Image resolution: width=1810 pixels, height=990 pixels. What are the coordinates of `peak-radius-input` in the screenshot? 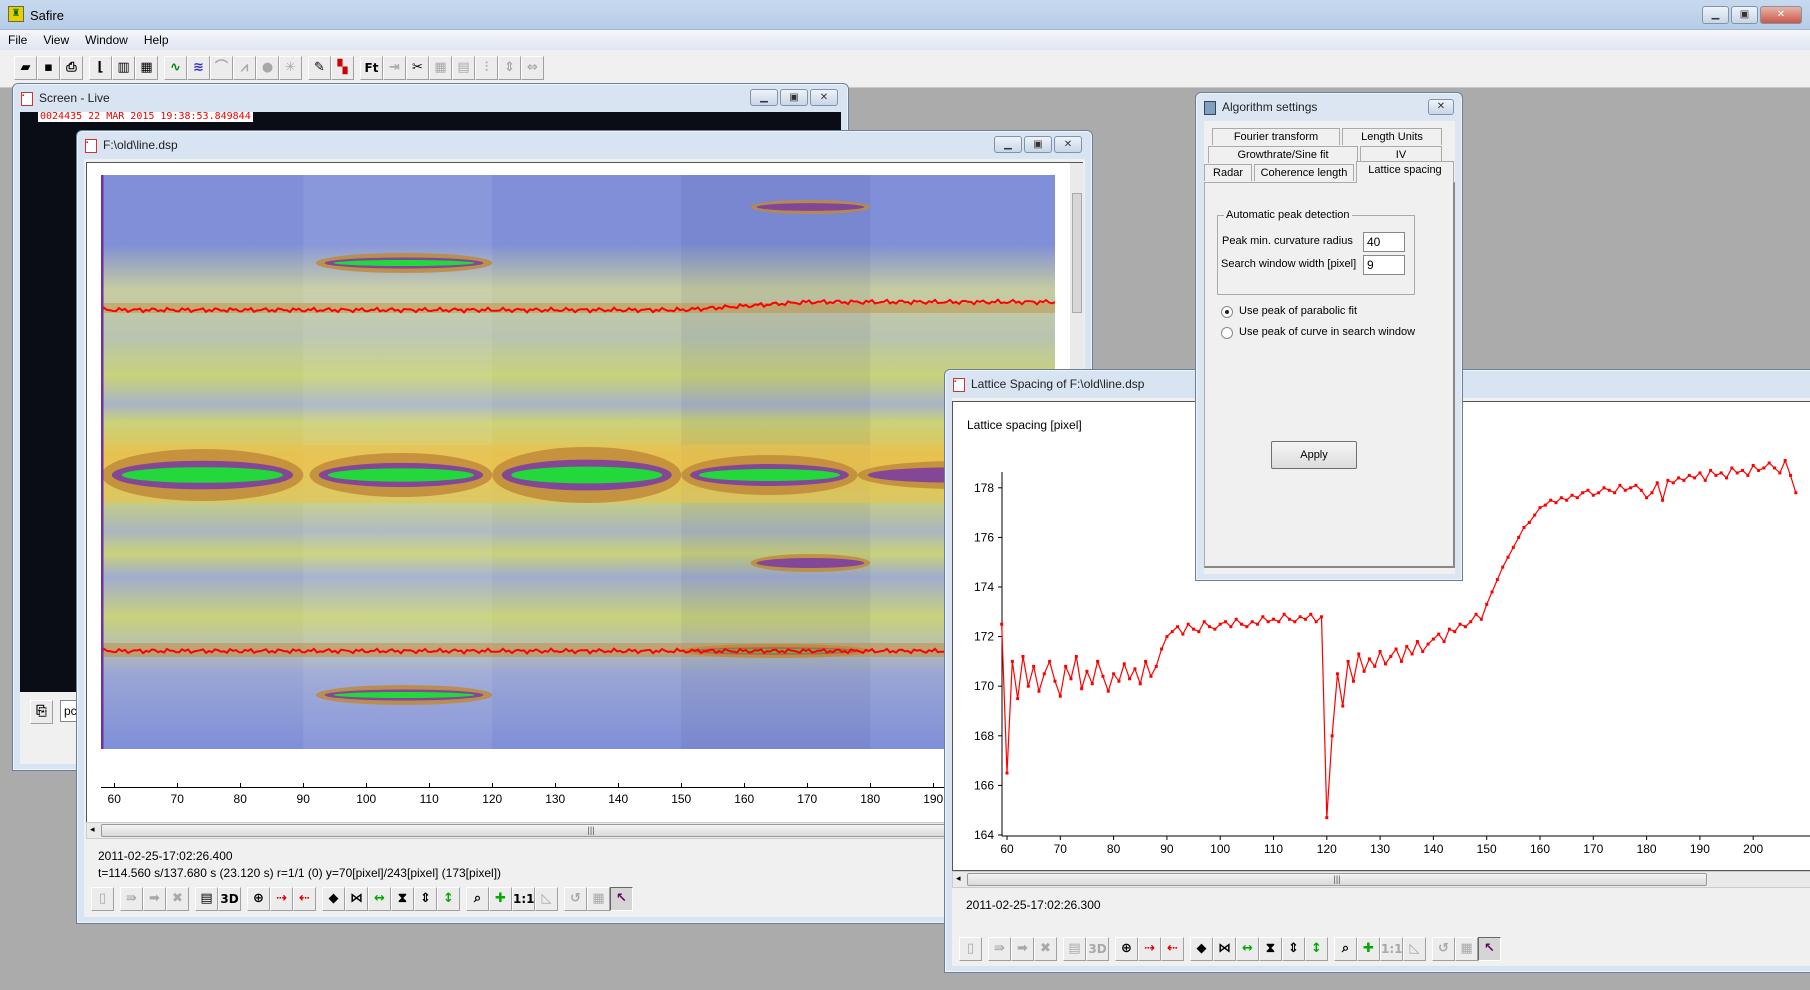 It's located at (1384, 242).